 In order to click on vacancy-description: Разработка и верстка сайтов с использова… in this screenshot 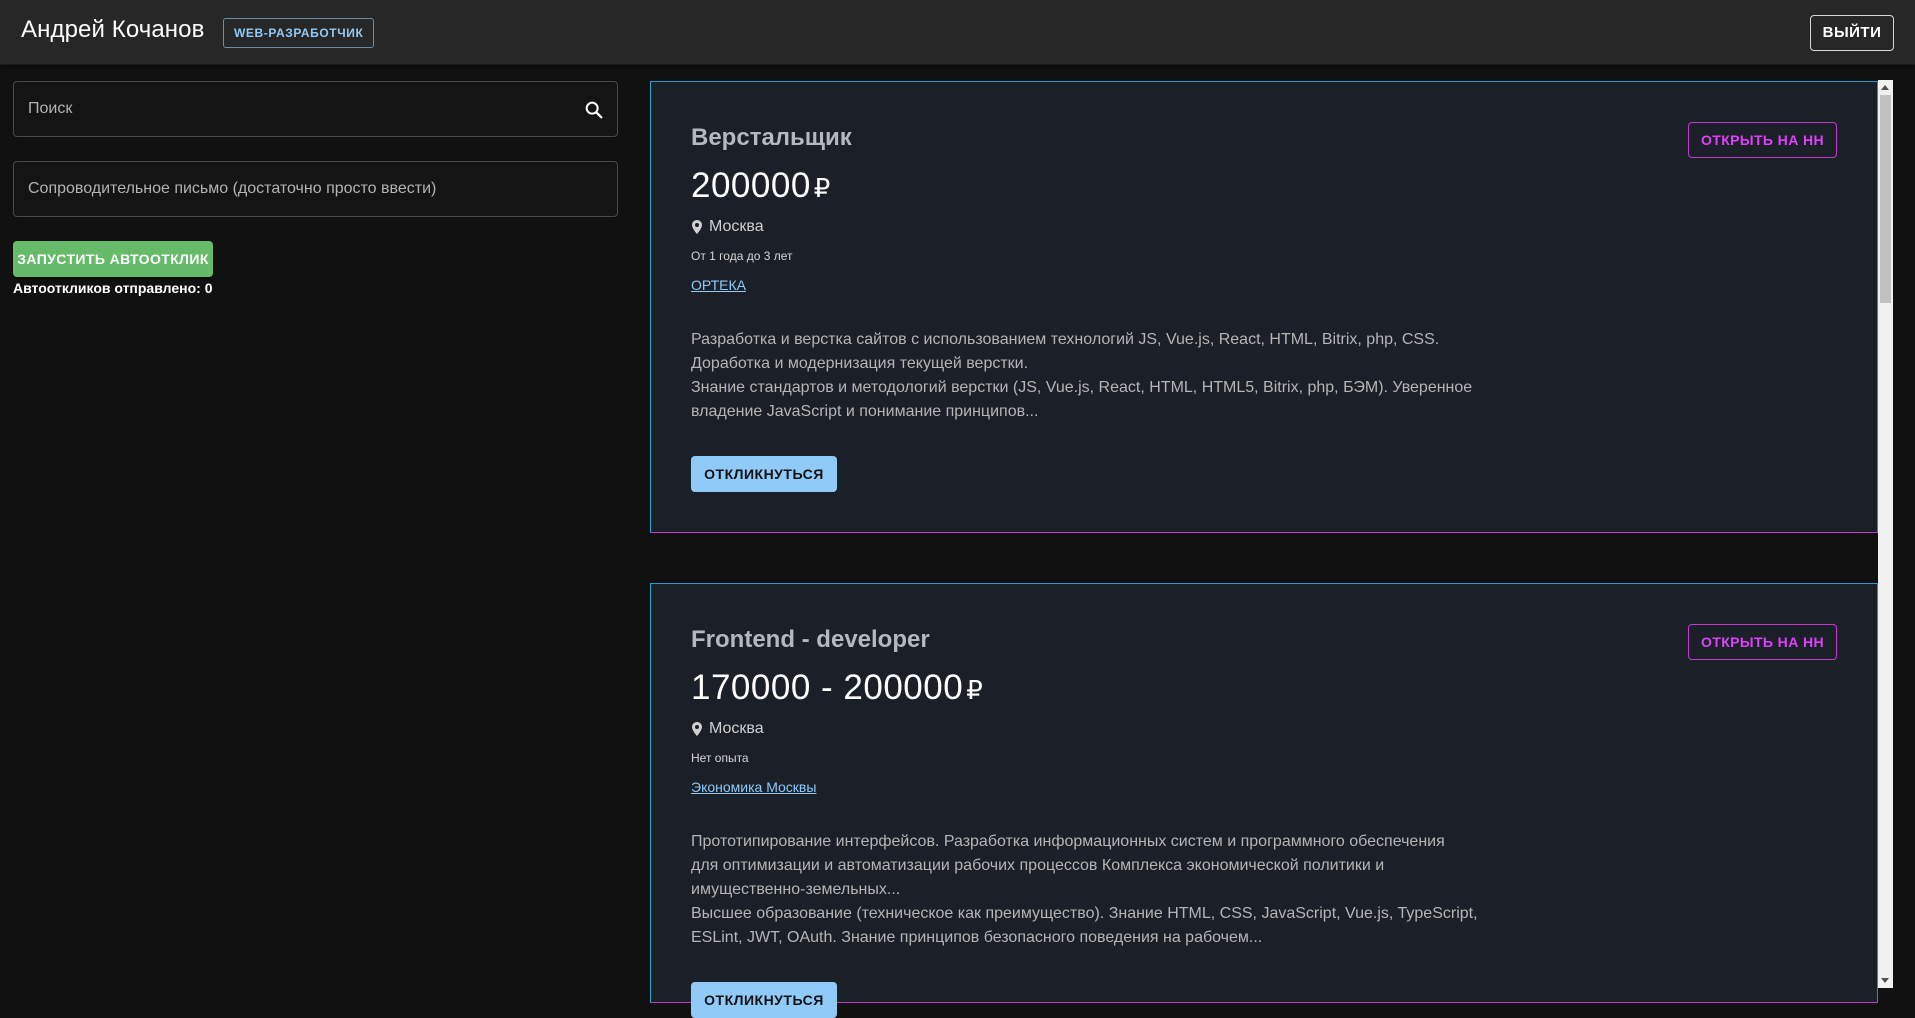, I will do `click(1091, 376)`.